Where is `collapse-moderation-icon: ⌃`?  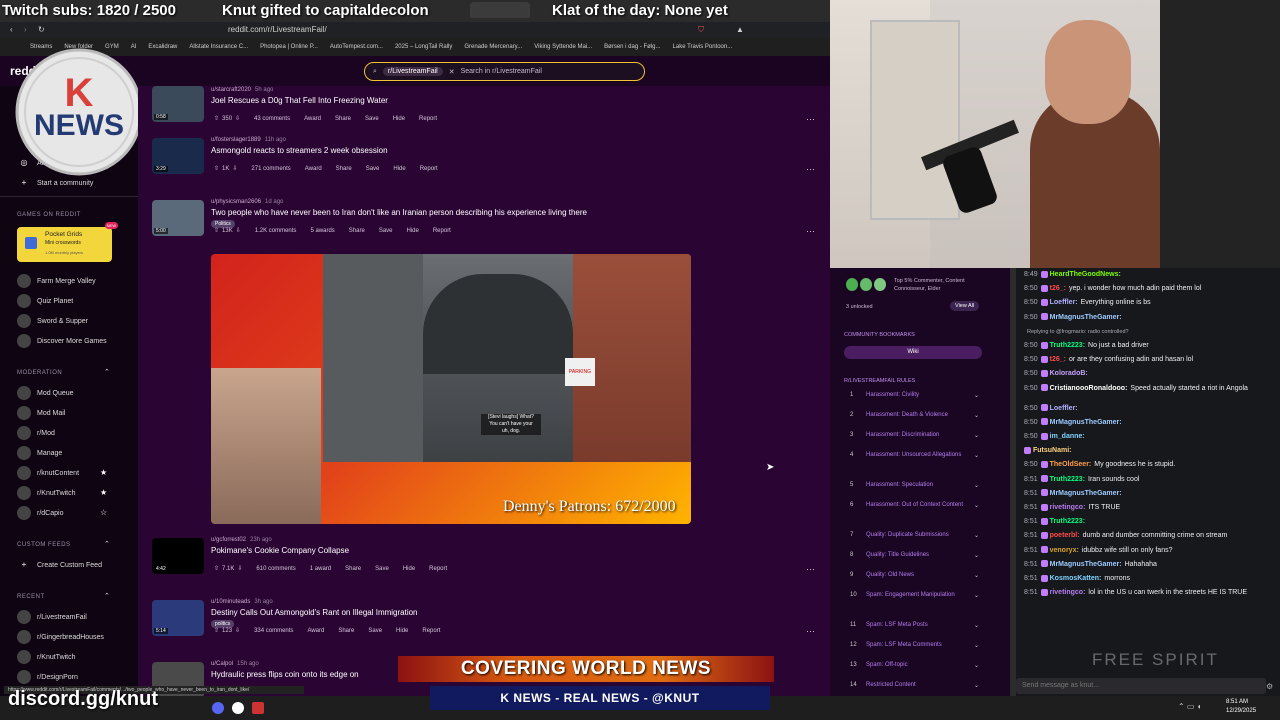
collapse-moderation-icon: ⌃ is located at coordinates (107, 372).